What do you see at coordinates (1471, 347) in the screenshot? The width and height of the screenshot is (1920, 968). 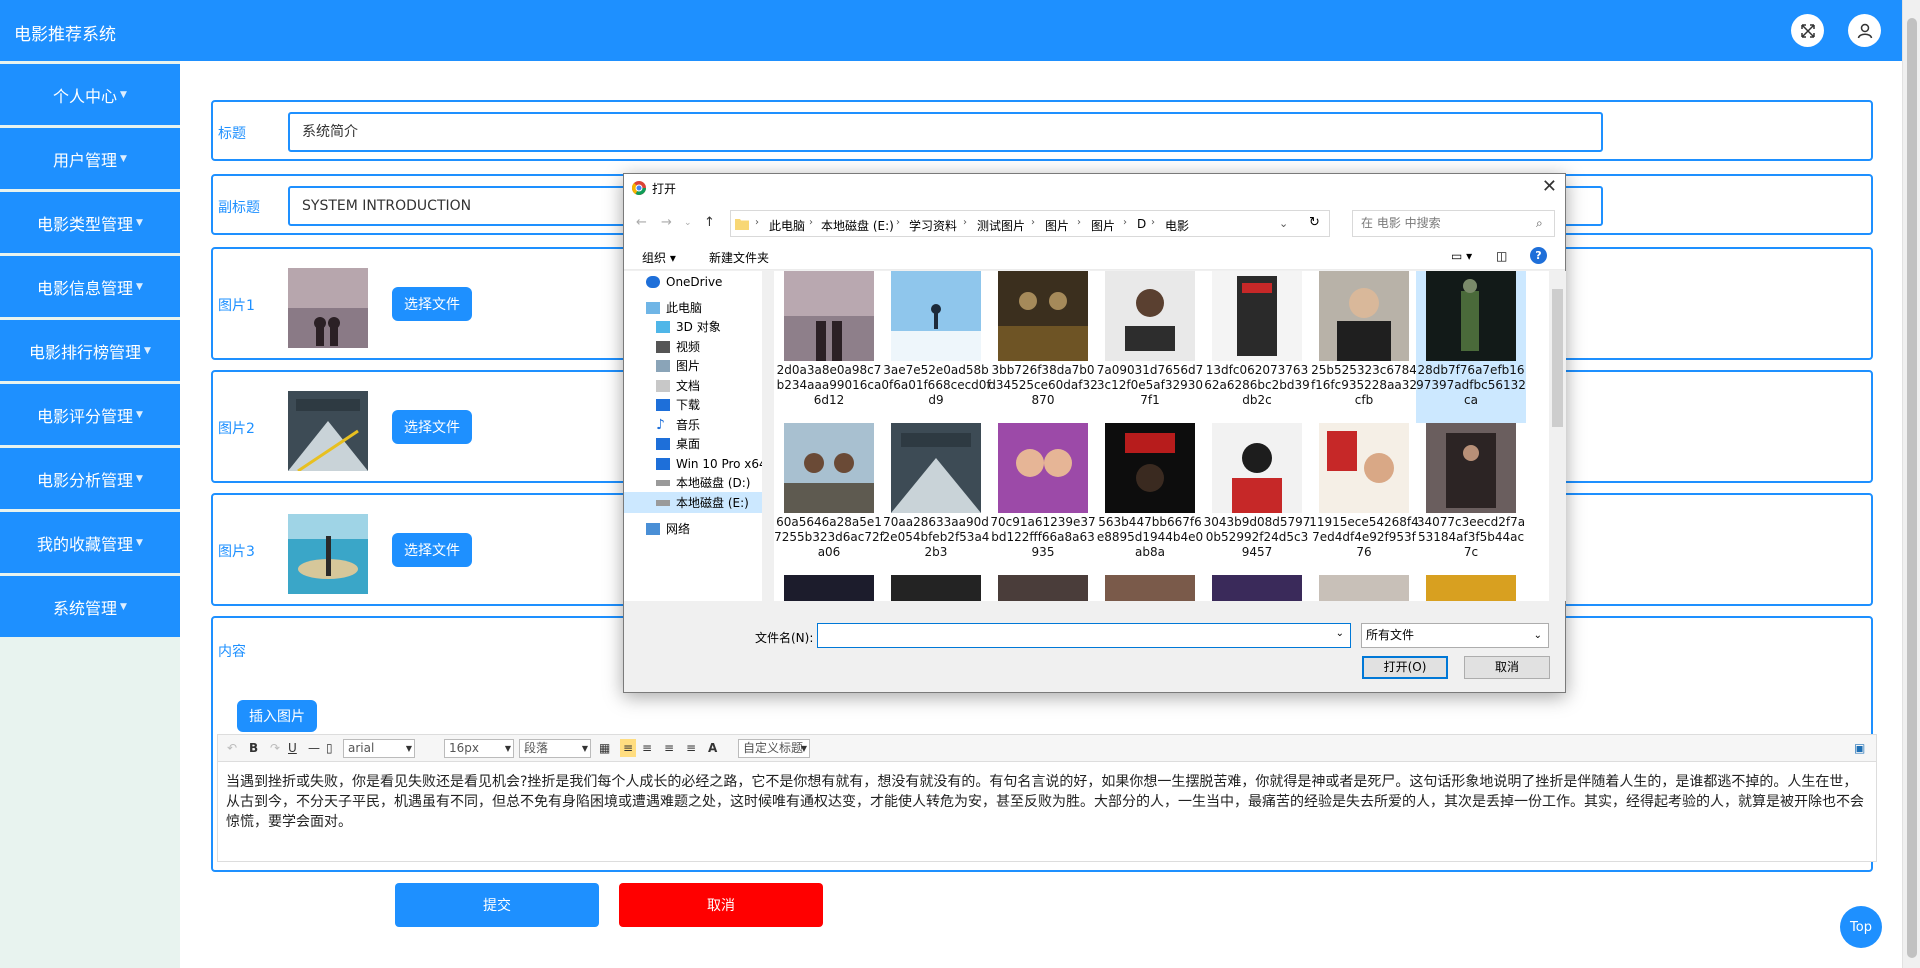 I see `file-item-selected: 28db7f76a7efb1697397adfbc56132ca` at bounding box center [1471, 347].